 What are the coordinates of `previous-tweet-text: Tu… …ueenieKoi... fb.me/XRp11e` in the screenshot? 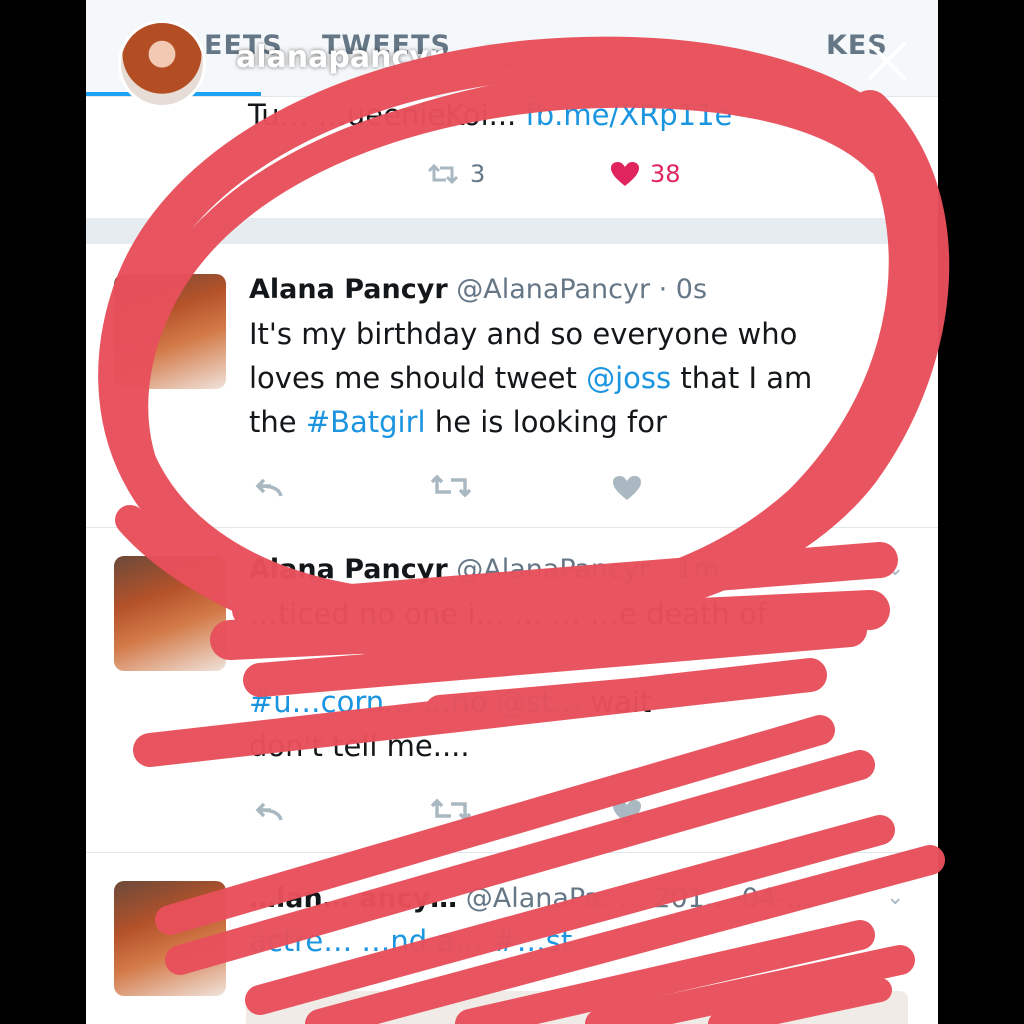 It's located at (490, 115).